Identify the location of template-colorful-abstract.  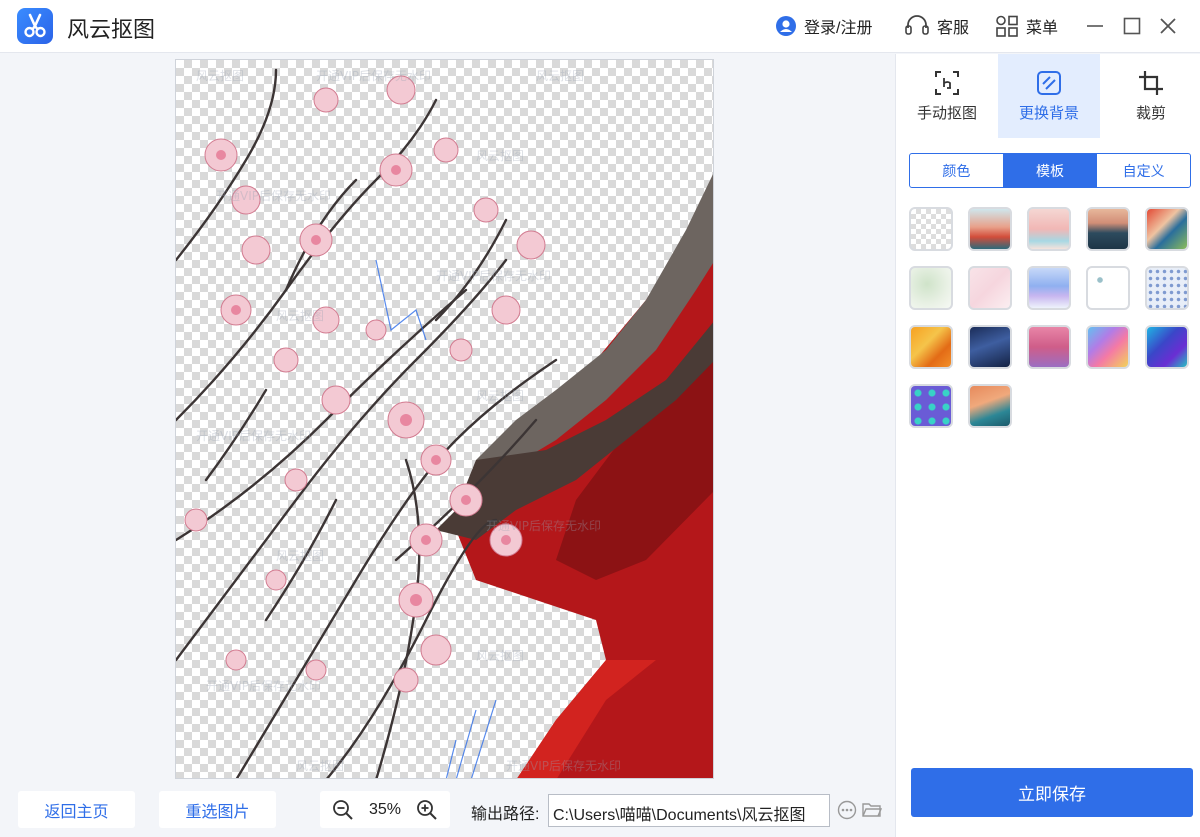
(1108, 347).